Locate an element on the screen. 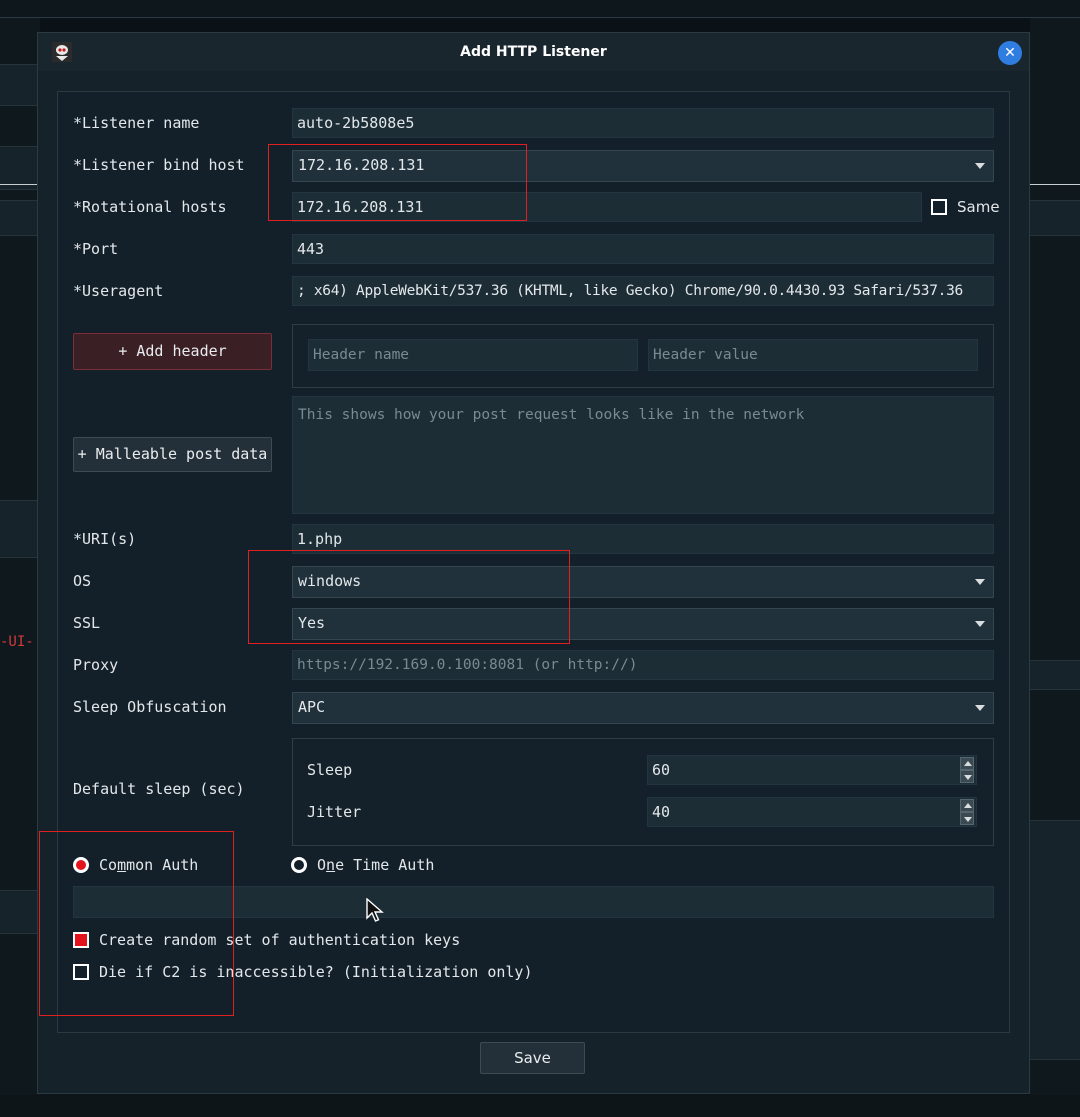  annotation-box-auth is located at coordinates (136, 923).